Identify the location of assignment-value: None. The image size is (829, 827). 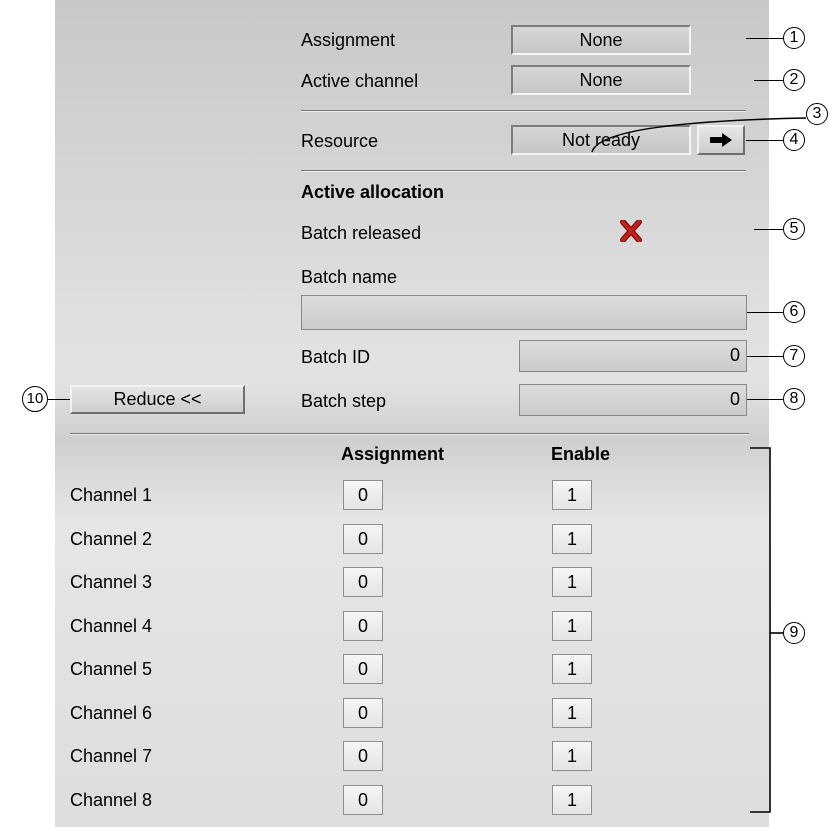
(601, 40).